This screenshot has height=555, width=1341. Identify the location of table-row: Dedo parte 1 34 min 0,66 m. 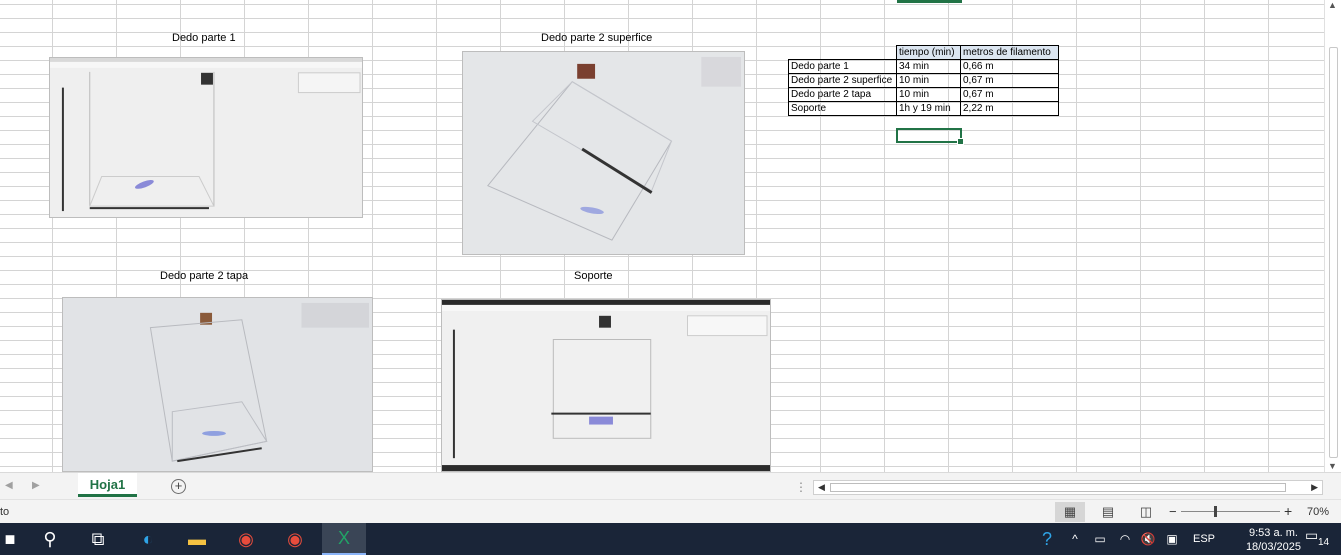
(923, 66).